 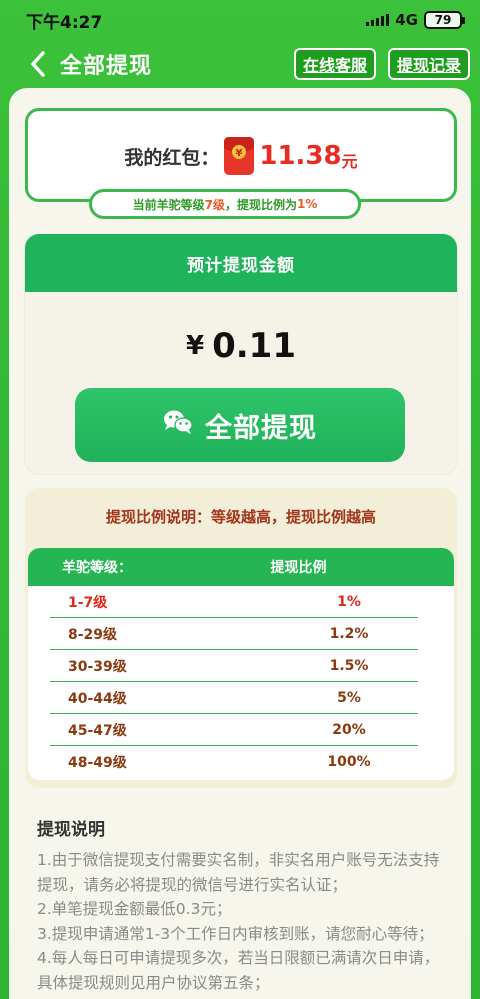 I want to click on row-ratio: 1.2%, so click(x=349, y=633).